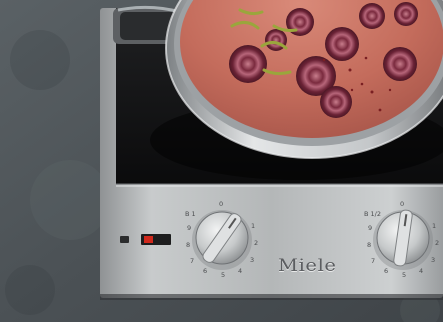  I want to click on left-knob-label-8: 8, so click(188, 245).